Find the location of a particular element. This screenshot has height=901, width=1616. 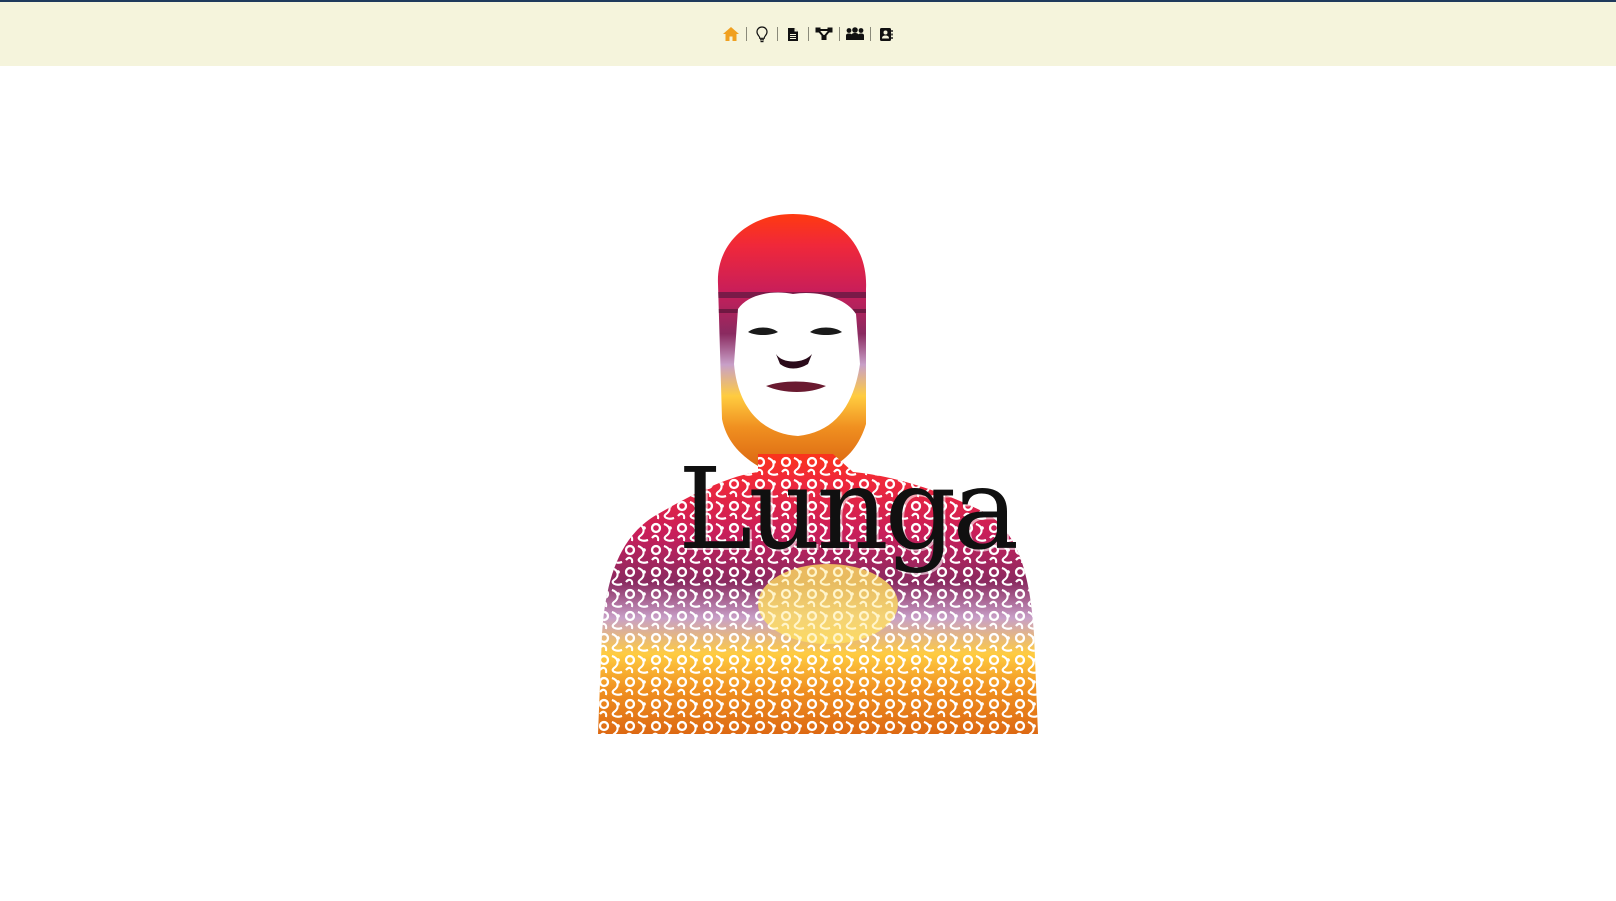

share-network-icon is located at coordinates (824, 34).